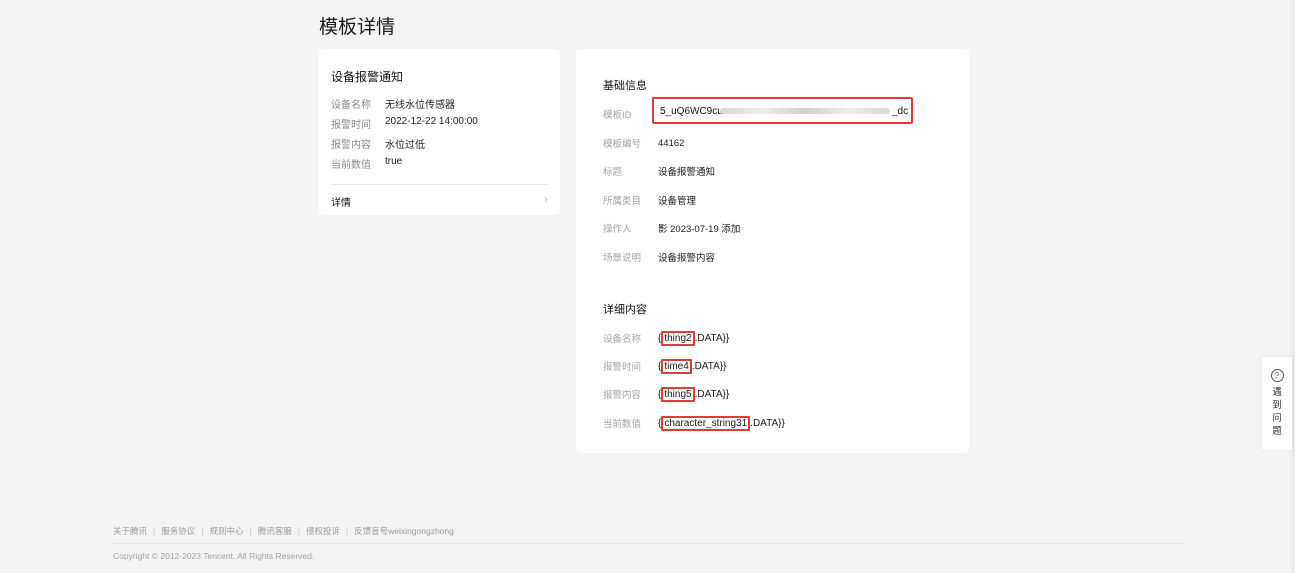  I want to click on detail-content-title: 详细内容, so click(625, 310).